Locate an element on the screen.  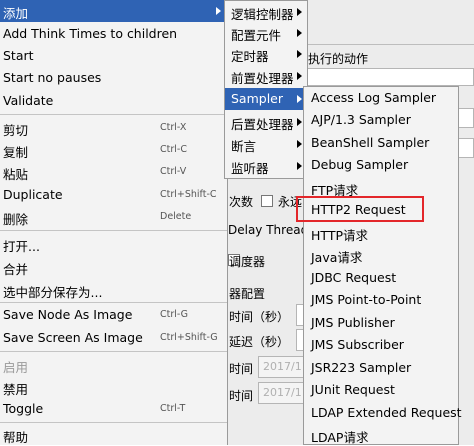
scheduler-config-label: 器配置 is located at coordinates (247, 294).